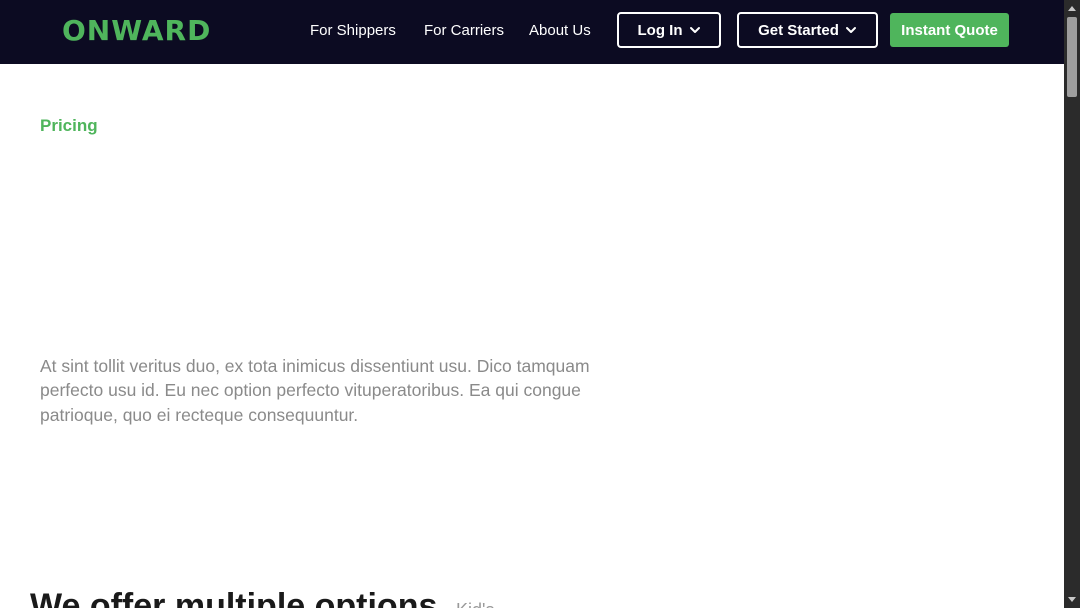  What do you see at coordinates (660, 30) in the screenshot?
I see `login-label: Log In` at bounding box center [660, 30].